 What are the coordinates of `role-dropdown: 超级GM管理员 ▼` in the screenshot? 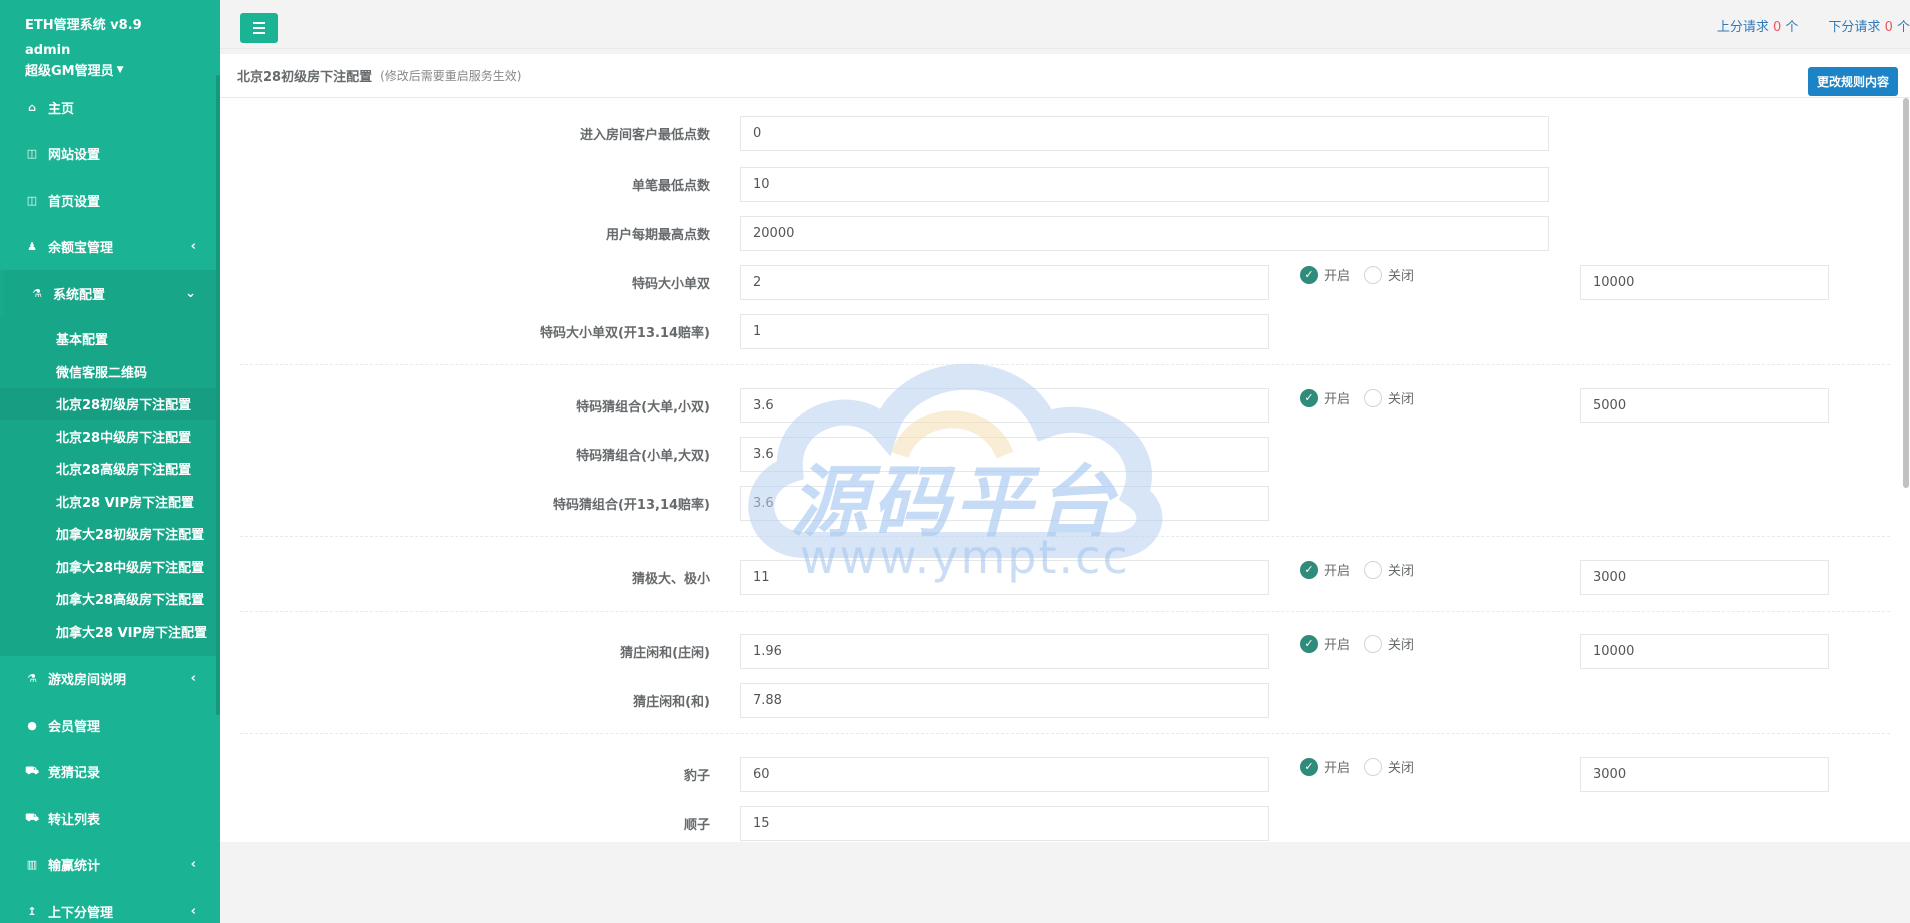 It's located at (122, 69).